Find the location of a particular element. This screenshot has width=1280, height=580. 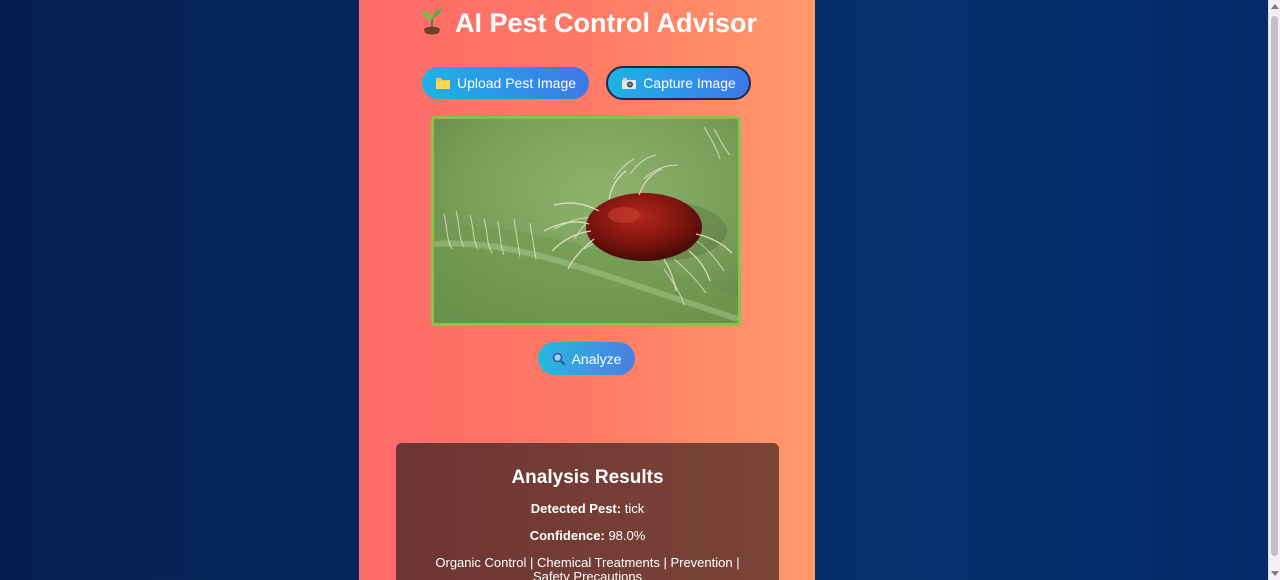

confidence-row: Confidence: 98.0% is located at coordinates (587, 535).